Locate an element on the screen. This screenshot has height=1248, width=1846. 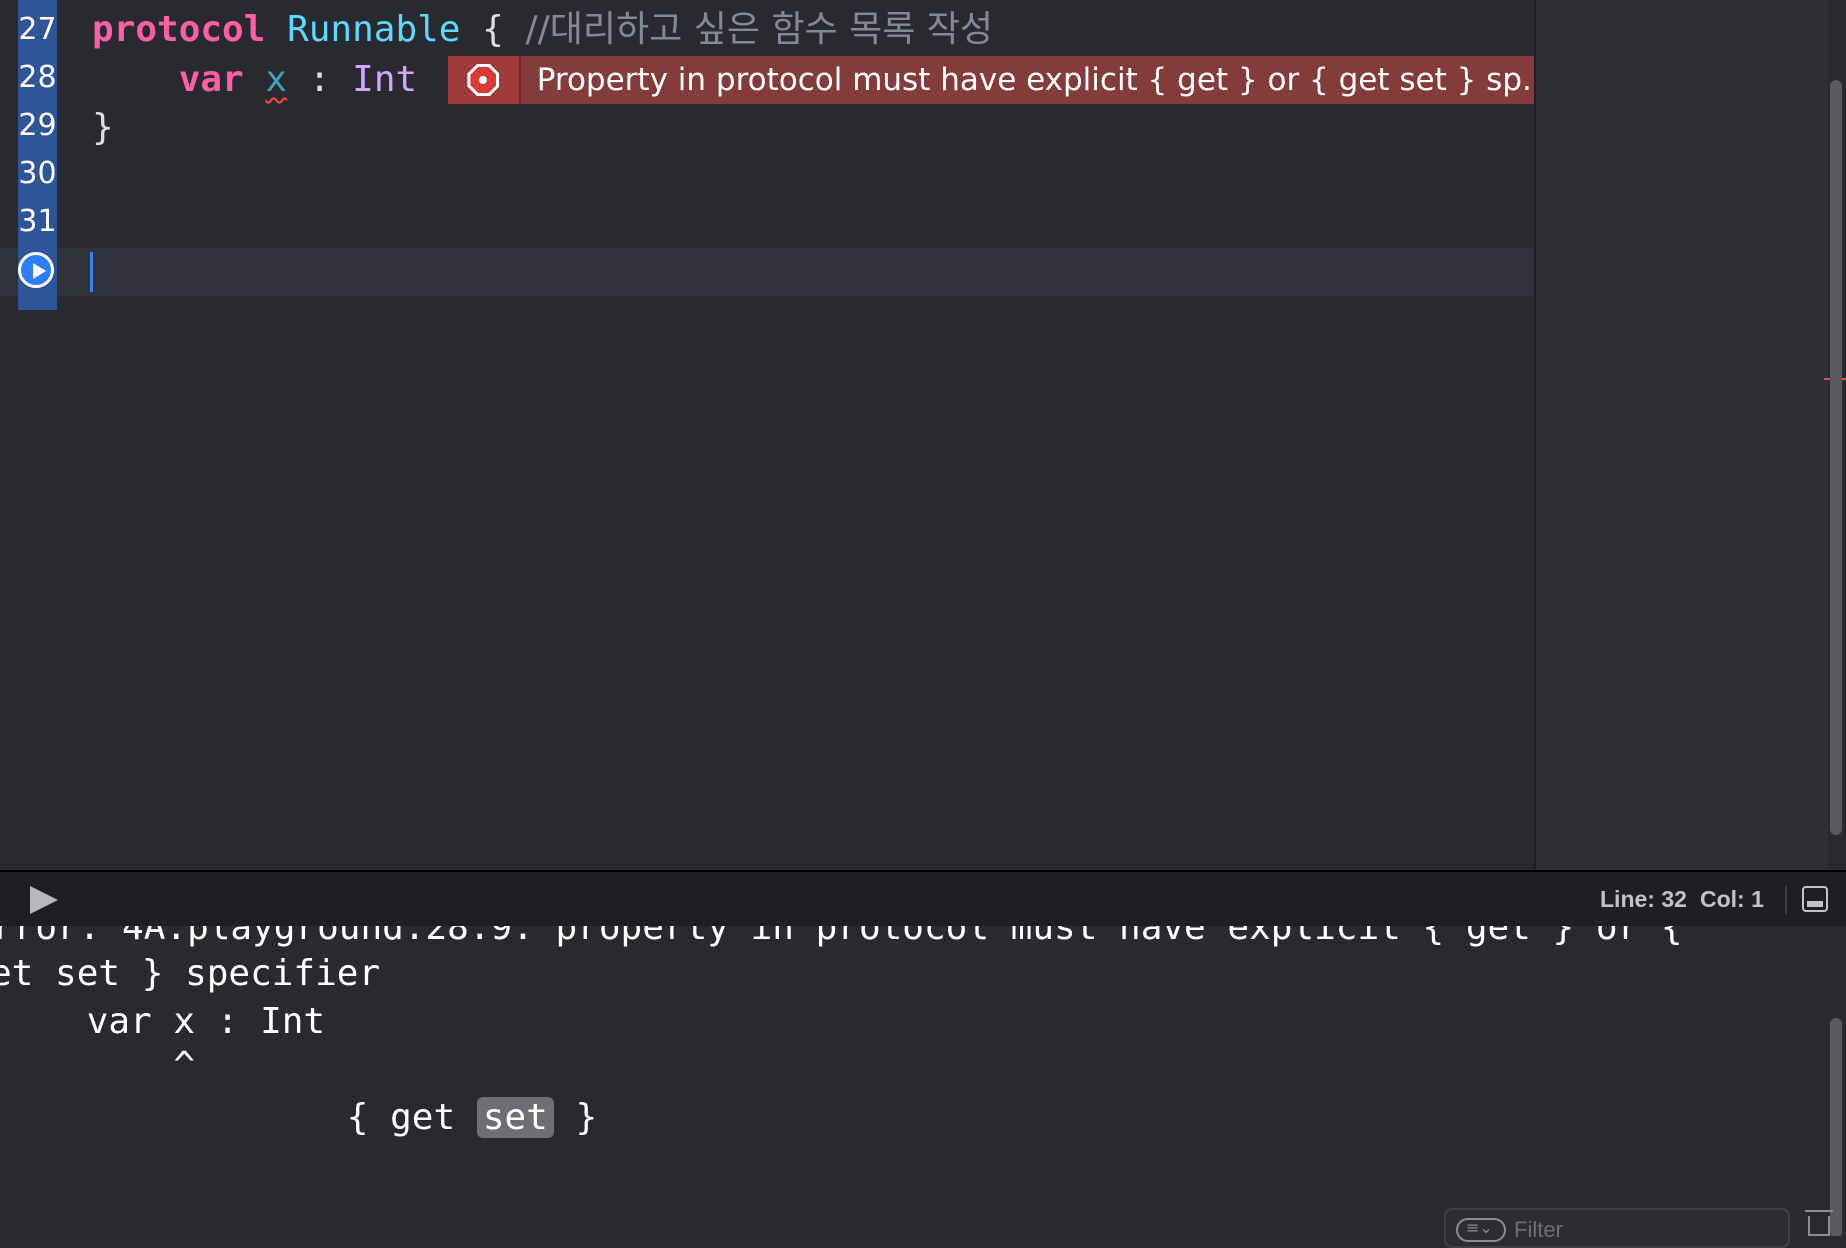
line-number: 31 is located at coordinates (37, 221).